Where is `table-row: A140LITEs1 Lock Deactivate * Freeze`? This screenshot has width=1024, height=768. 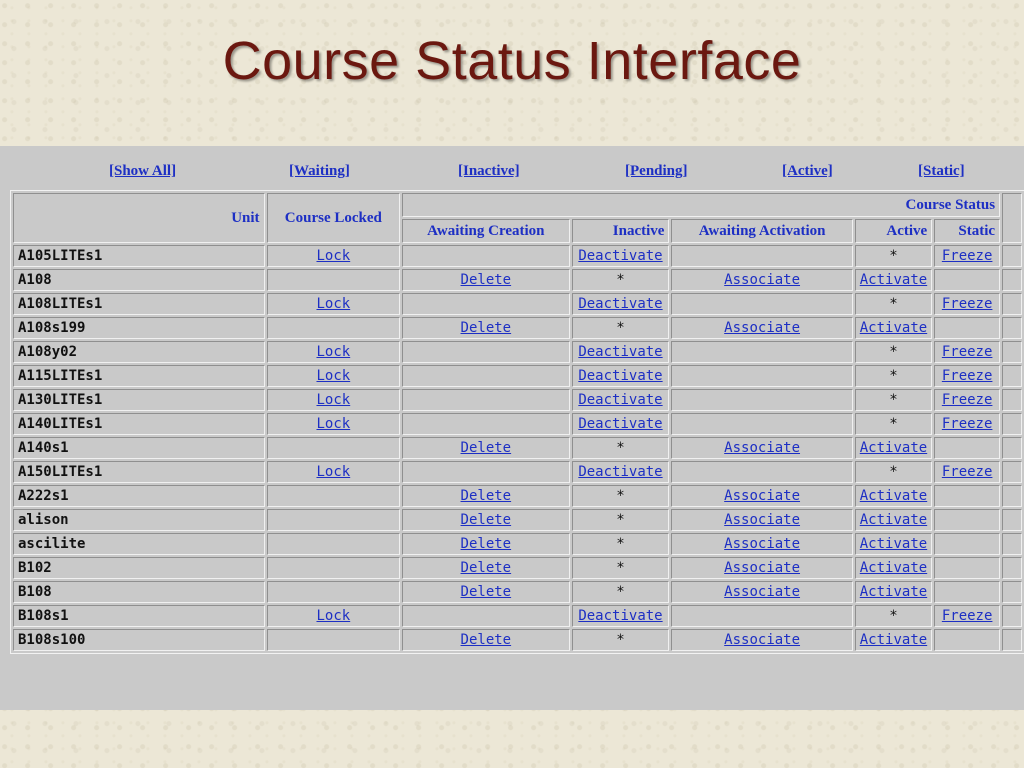
table-row: A140LITEs1 Lock Deactivate * Freeze is located at coordinates (517, 424).